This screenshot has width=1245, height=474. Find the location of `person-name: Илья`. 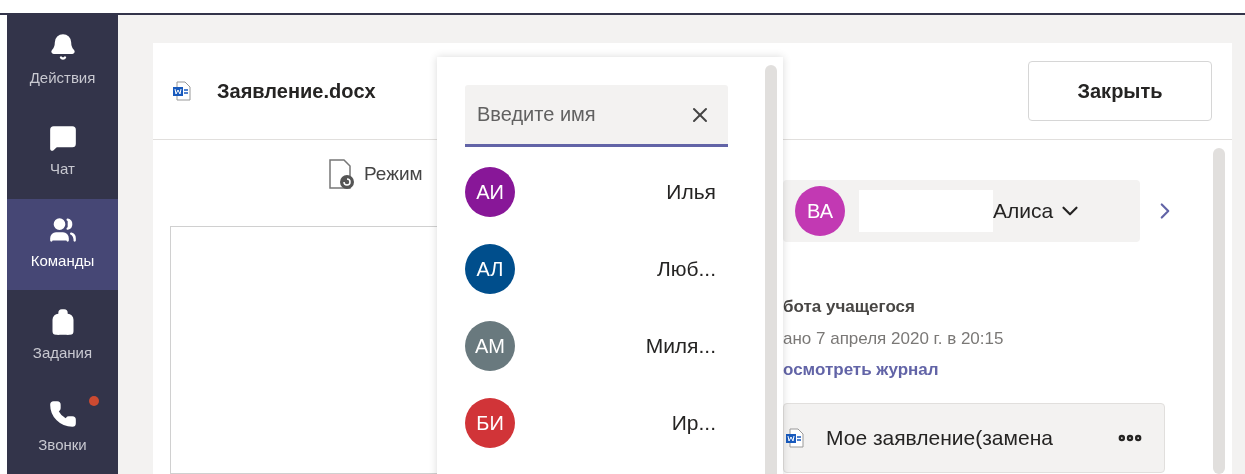

person-name: Илья is located at coordinates (691, 192).